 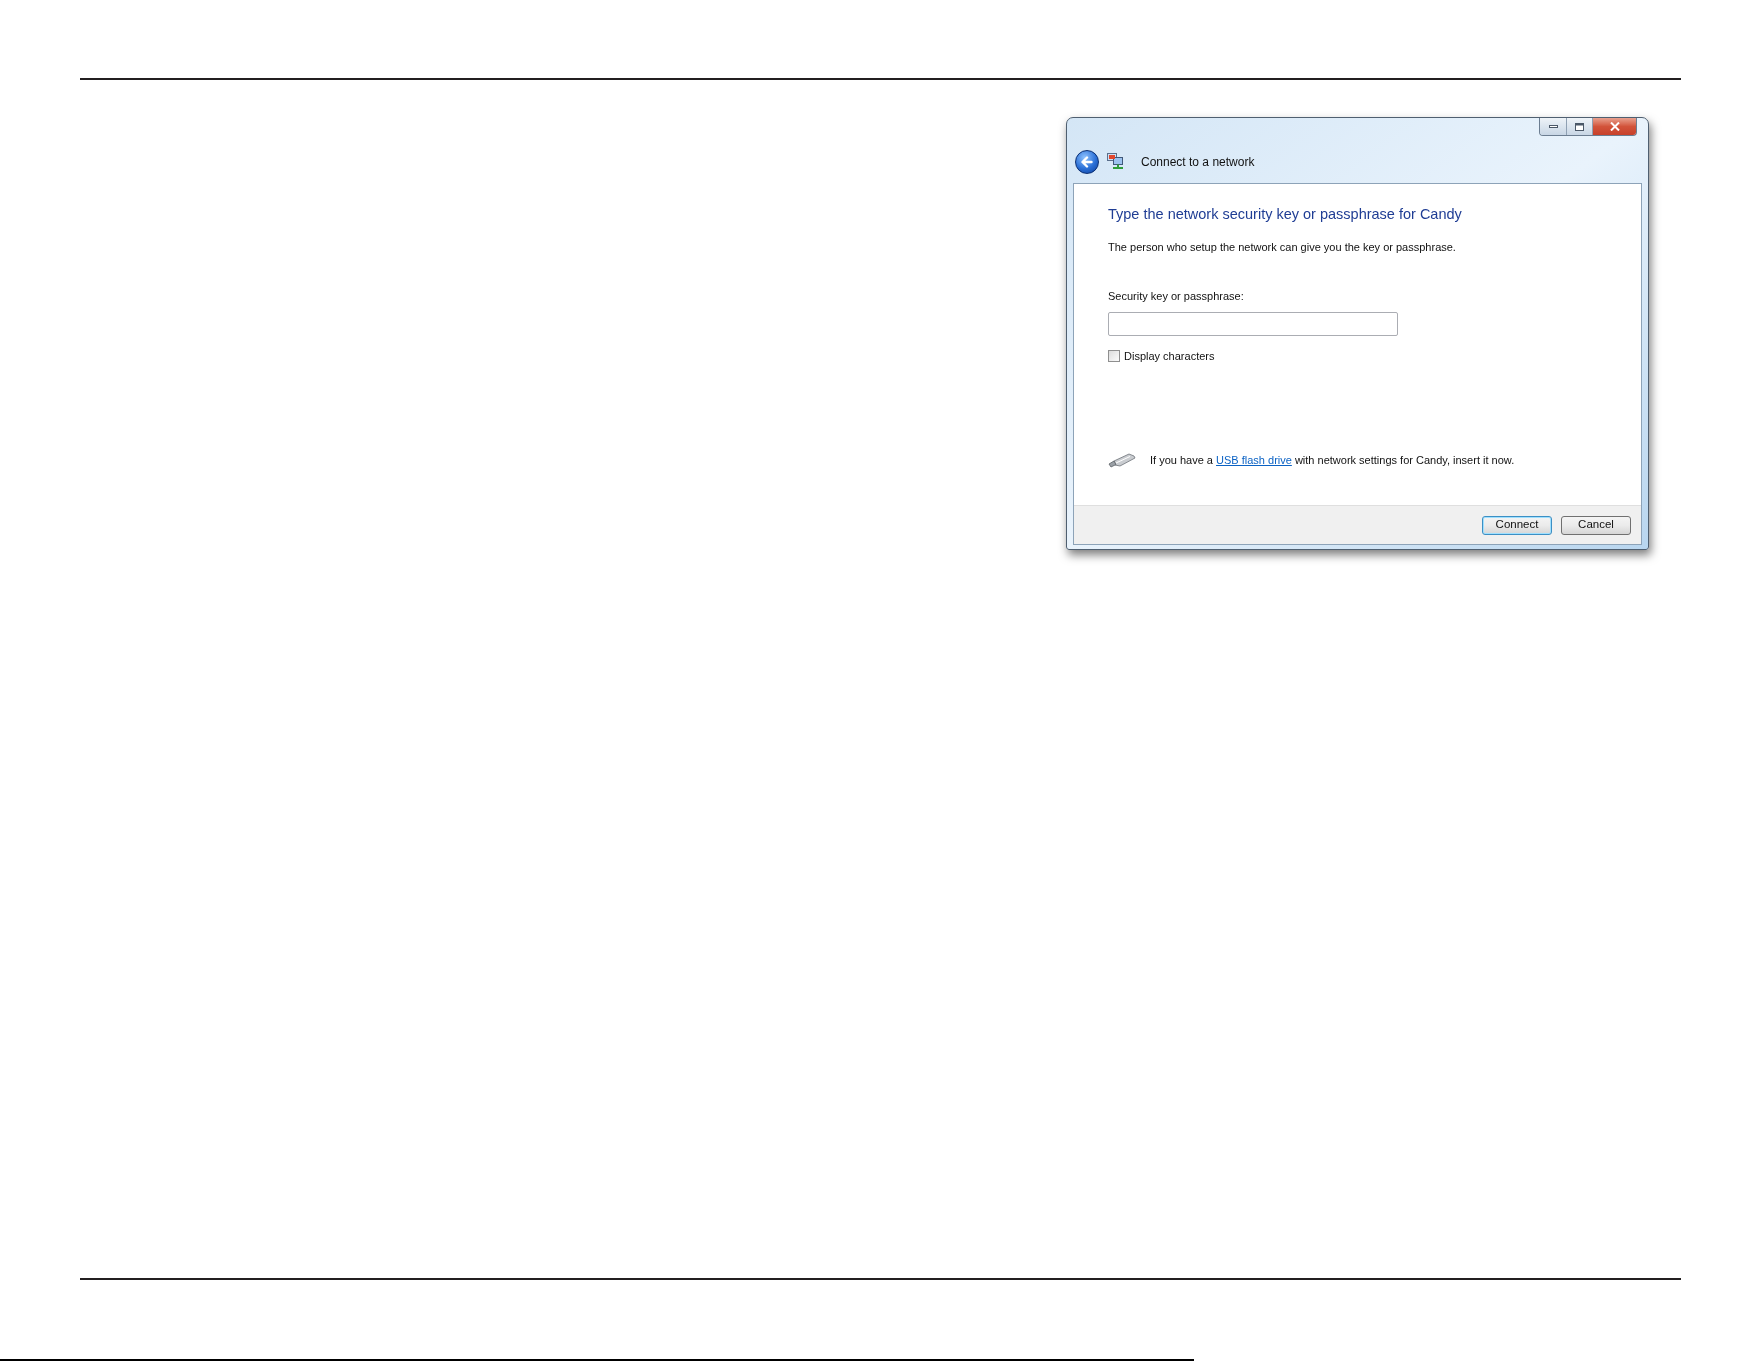 What do you see at coordinates (1114, 356) in the screenshot?
I see `display-characters-checkbox` at bounding box center [1114, 356].